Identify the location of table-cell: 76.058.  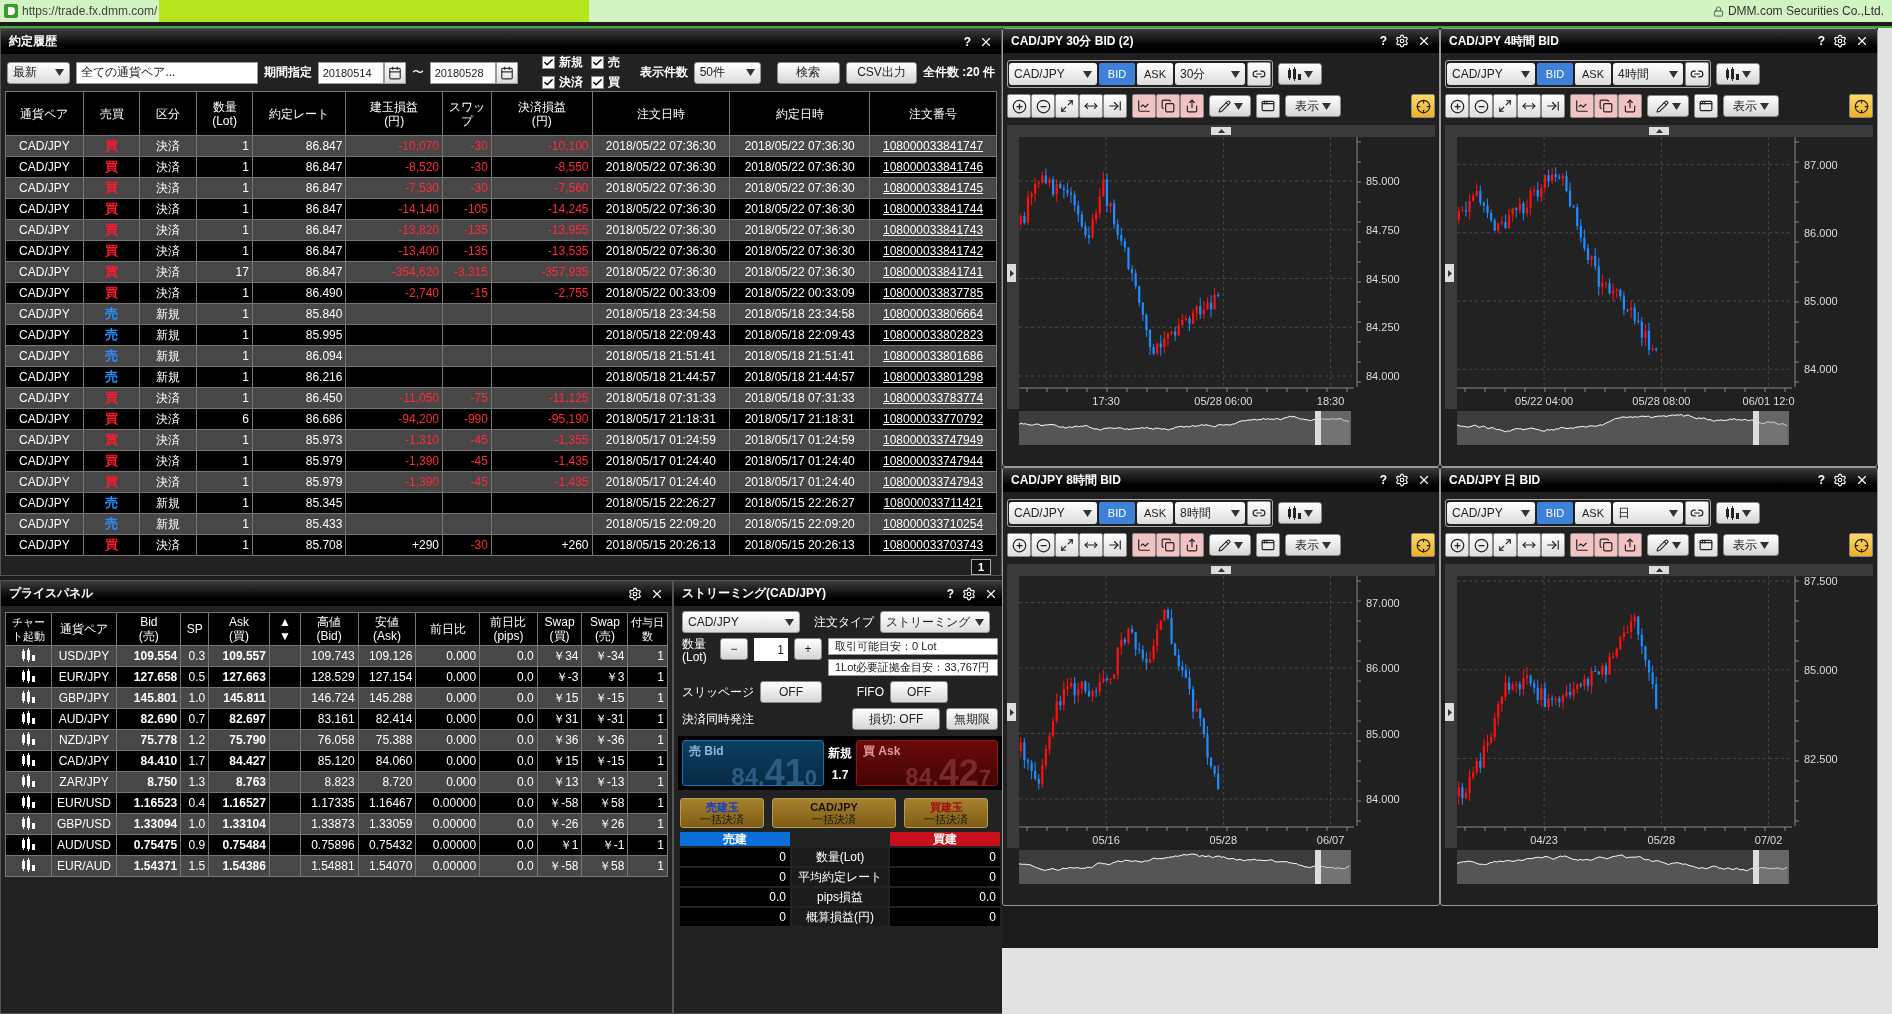
(329, 740).